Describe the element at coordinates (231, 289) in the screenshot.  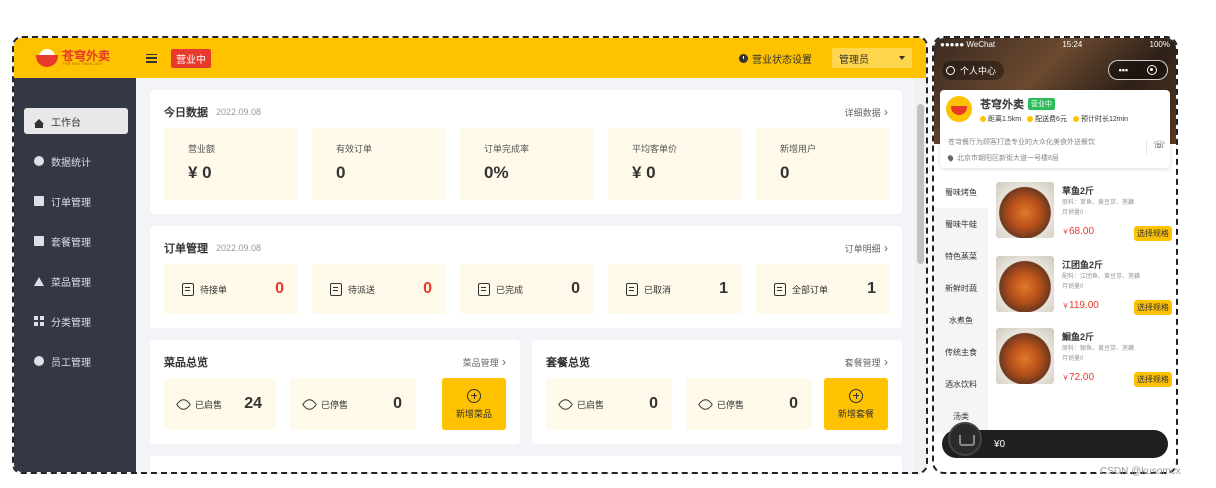
I see `order-pending: 待接单 0` at that location.